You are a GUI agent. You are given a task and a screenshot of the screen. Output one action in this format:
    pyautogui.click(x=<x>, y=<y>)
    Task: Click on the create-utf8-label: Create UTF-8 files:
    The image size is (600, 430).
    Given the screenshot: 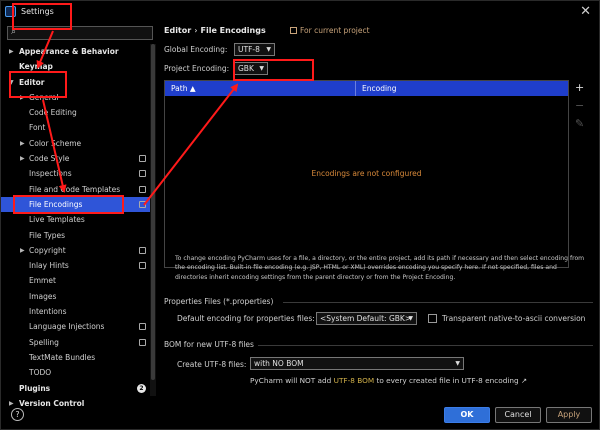 What is the action you would take?
    pyautogui.click(x=212, y=364)
    